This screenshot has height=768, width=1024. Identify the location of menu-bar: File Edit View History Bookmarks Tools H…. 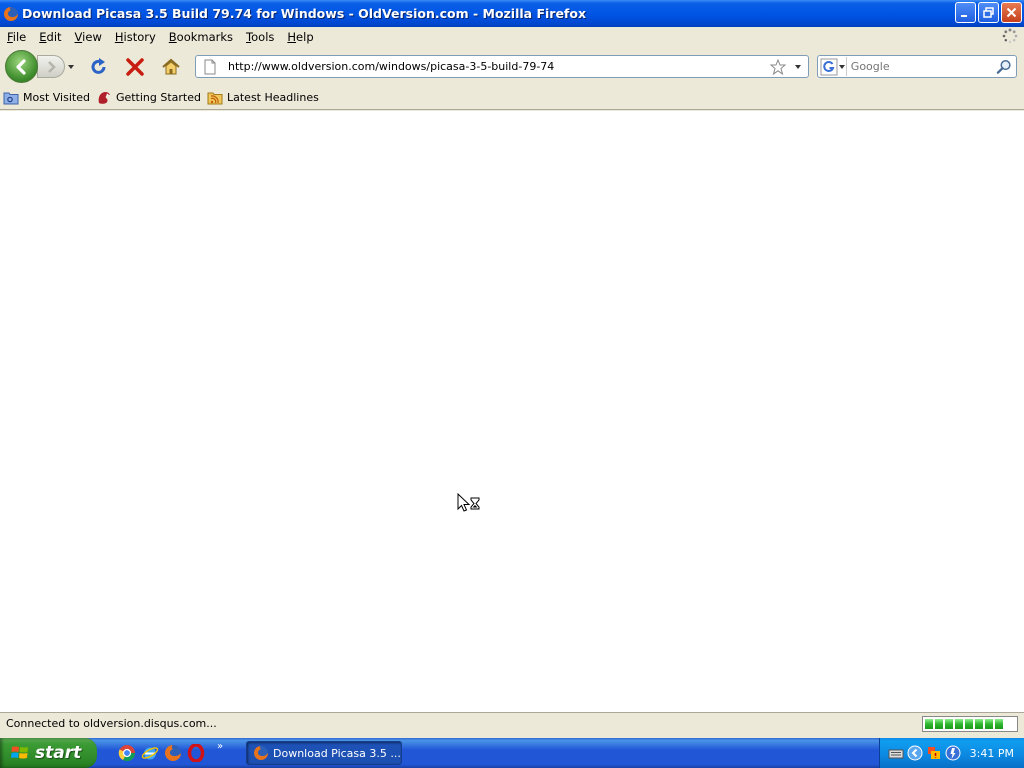
(512, 36).